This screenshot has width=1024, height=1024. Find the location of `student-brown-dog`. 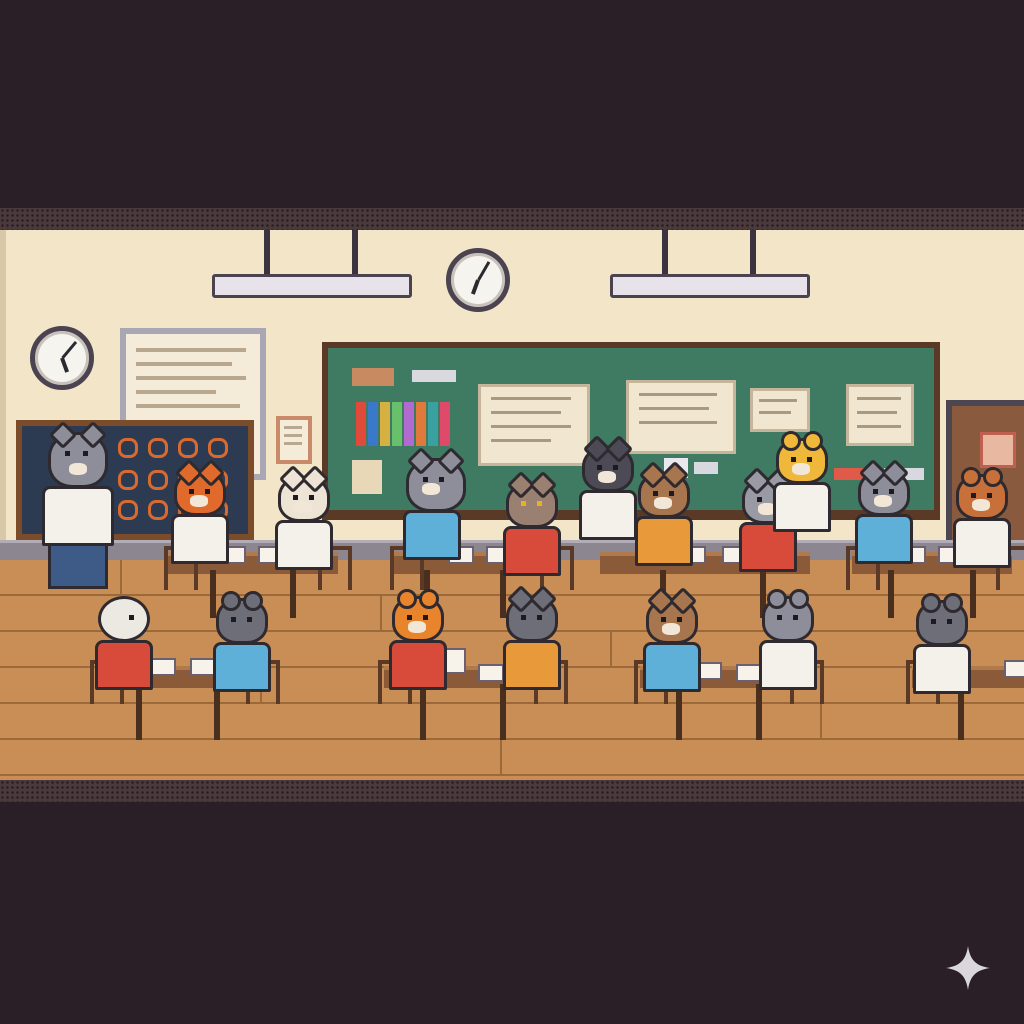

student-brown-dog is located at coordinates (662, 513).